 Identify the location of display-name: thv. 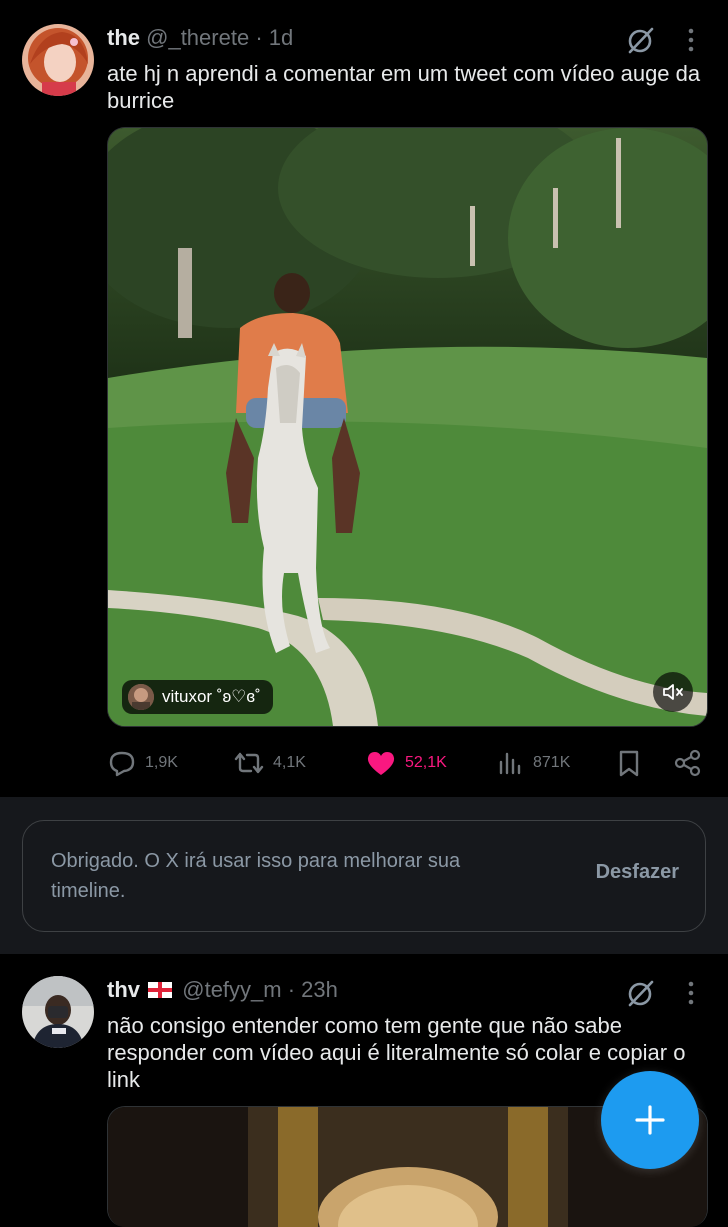
(123, 989).